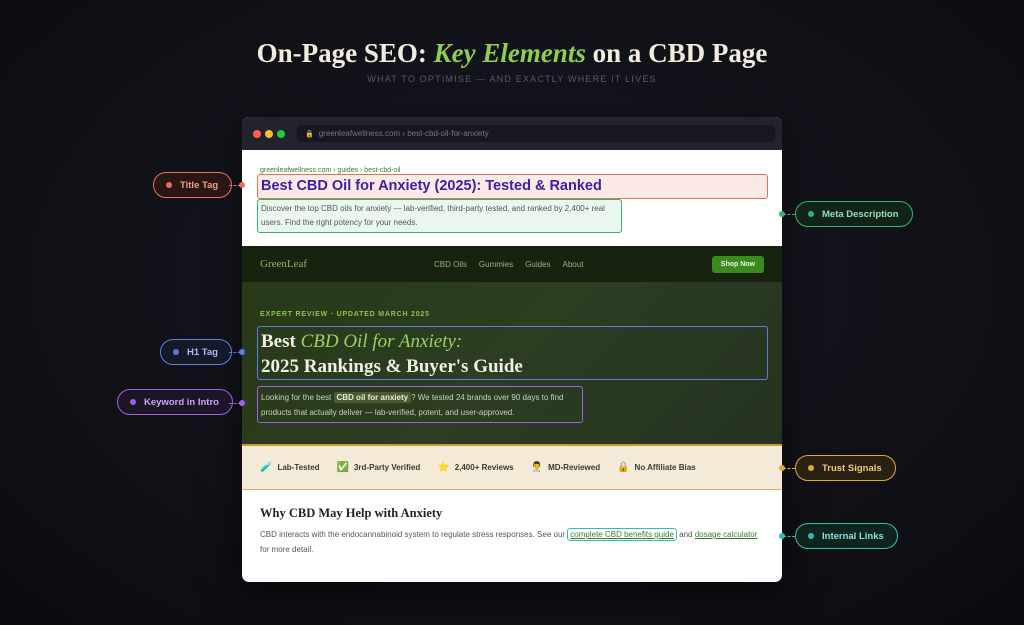 The width and height of the screenshot is (1024, 625). Describe the element at coordinates (811, 214) in the screenshot. I see `meta-description-dot-icon` at that location.